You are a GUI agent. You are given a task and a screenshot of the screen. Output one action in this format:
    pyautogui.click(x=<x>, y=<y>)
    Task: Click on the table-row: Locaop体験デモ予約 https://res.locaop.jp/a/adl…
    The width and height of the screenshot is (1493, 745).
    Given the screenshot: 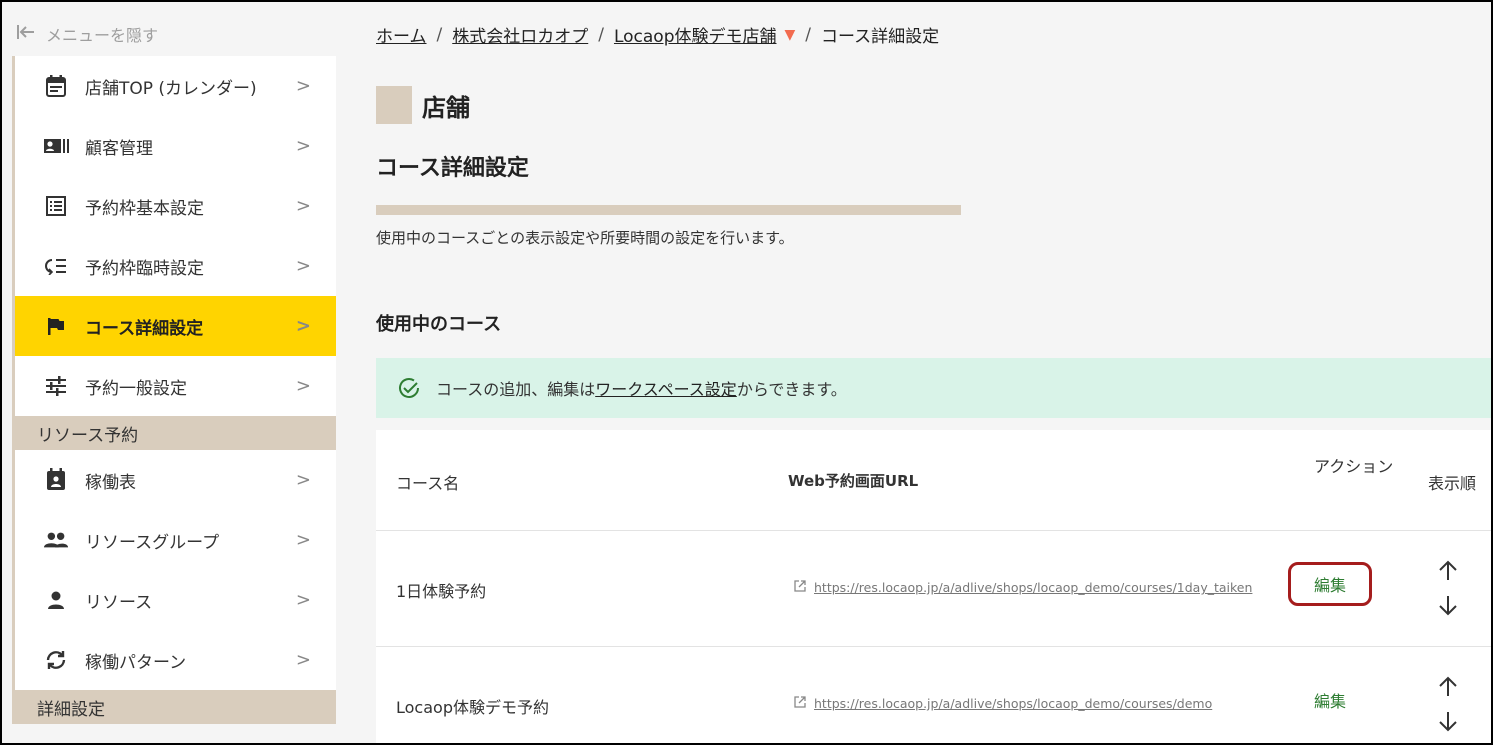 What is the action you would take?
    pyautogui.click(x=933, y=694)
    